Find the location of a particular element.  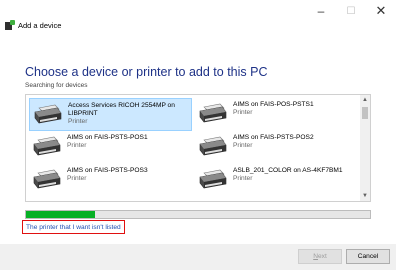

scroll-down-arrow: ▼ is located at coordinates (365, 196).